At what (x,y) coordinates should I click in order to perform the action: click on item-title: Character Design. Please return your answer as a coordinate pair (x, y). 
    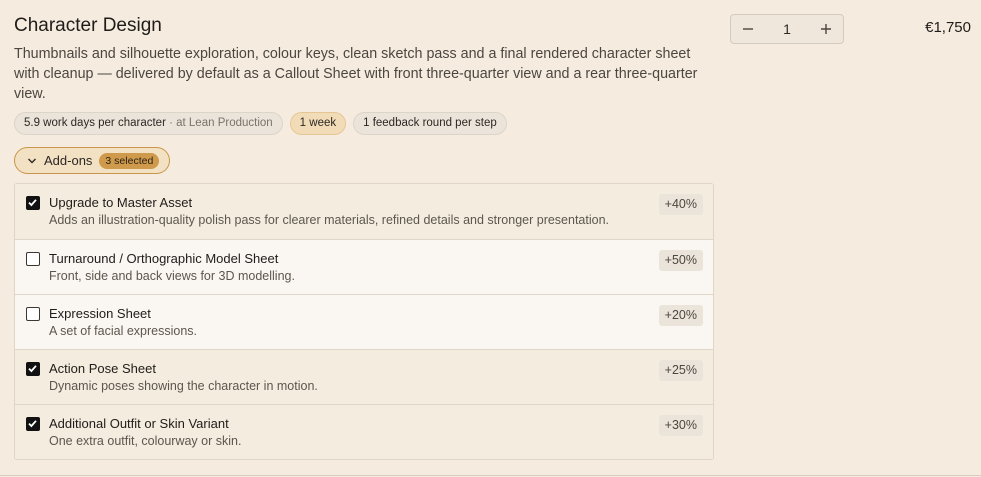
    Looking at the image, I should click on (88, 25).